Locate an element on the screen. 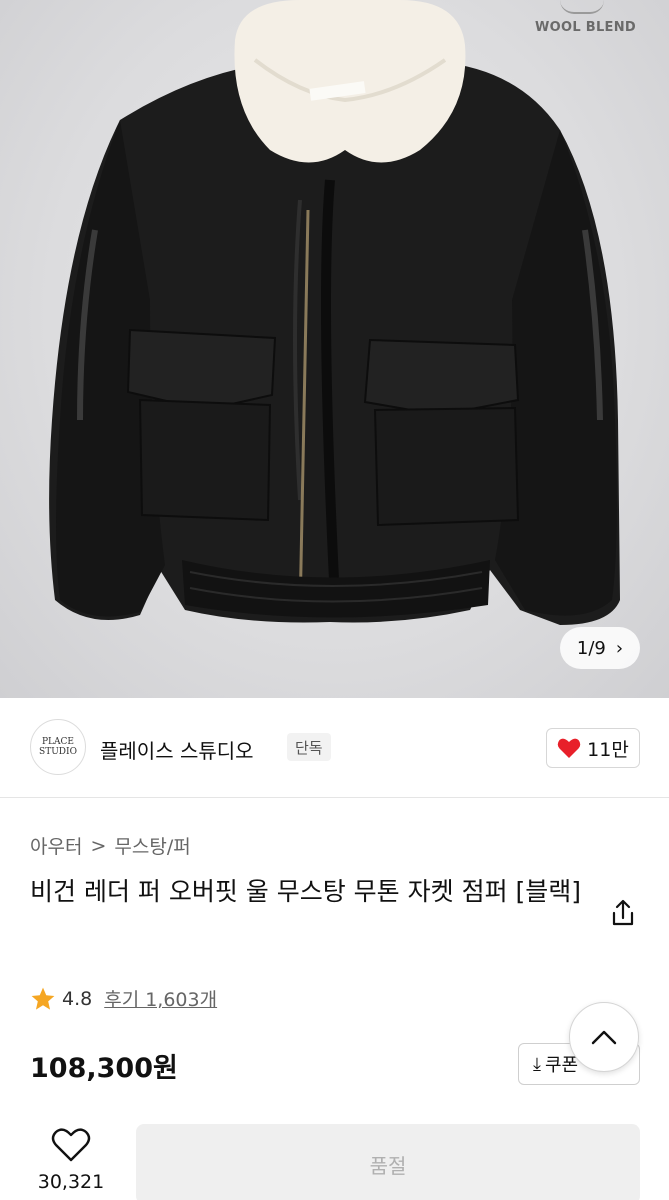  scroll-top-button is located at coordinates (604, 1037).